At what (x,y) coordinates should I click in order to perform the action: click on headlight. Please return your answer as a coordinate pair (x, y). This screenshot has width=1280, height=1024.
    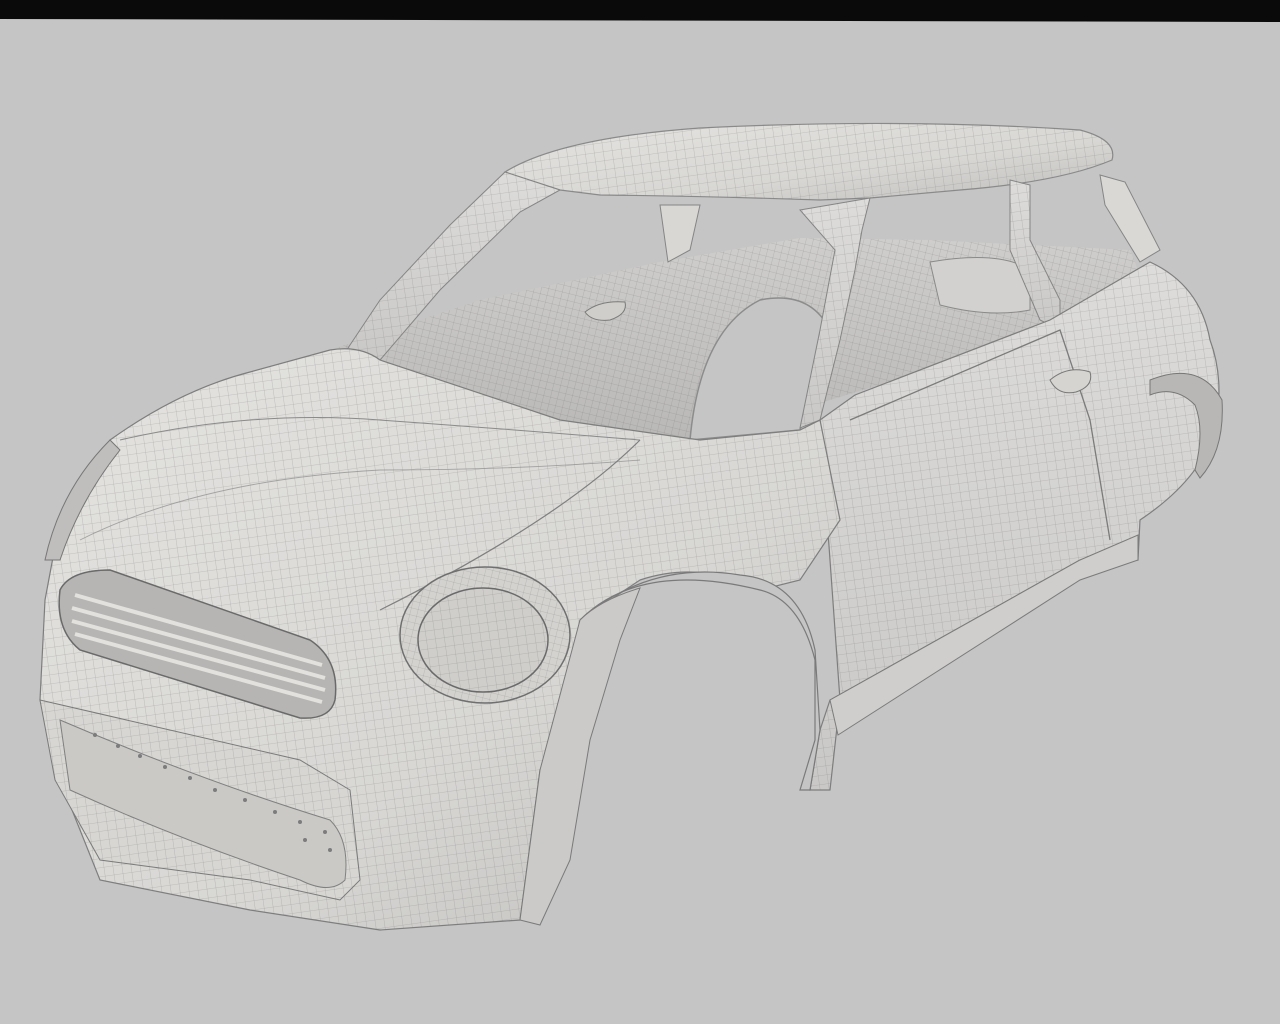
    Looking at the image, I should click on (485, 635).